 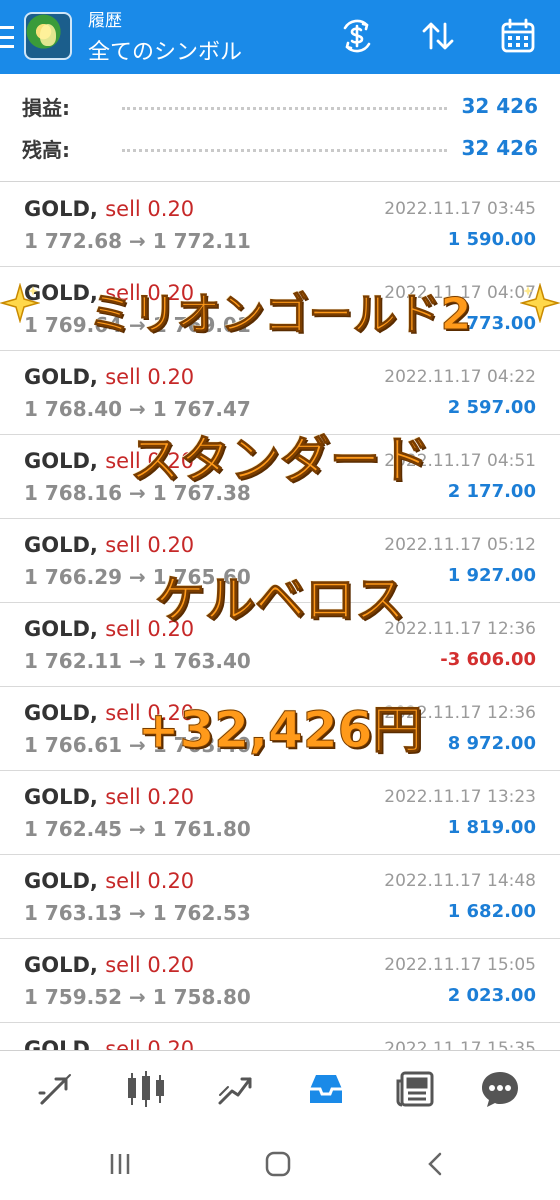 I want to click on bottom-tab-bar, so click(x=280, y=1089).